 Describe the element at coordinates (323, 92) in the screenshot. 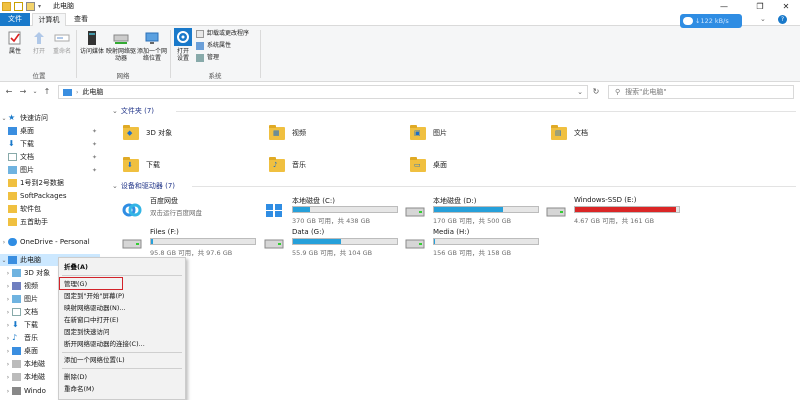

I see `address-bar: › 此电脑 ⌄` at that location.